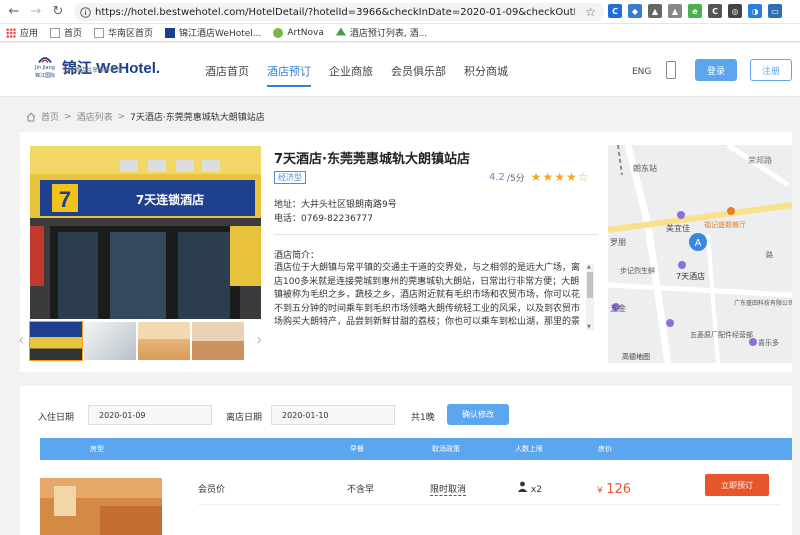 Image resolution: width=800 pixels, height=535 pixels. Describe the element at coordinates (145, 232) in the screenshot. I see `hotel-main-photo: 7 7天连锁酒店` at that location.